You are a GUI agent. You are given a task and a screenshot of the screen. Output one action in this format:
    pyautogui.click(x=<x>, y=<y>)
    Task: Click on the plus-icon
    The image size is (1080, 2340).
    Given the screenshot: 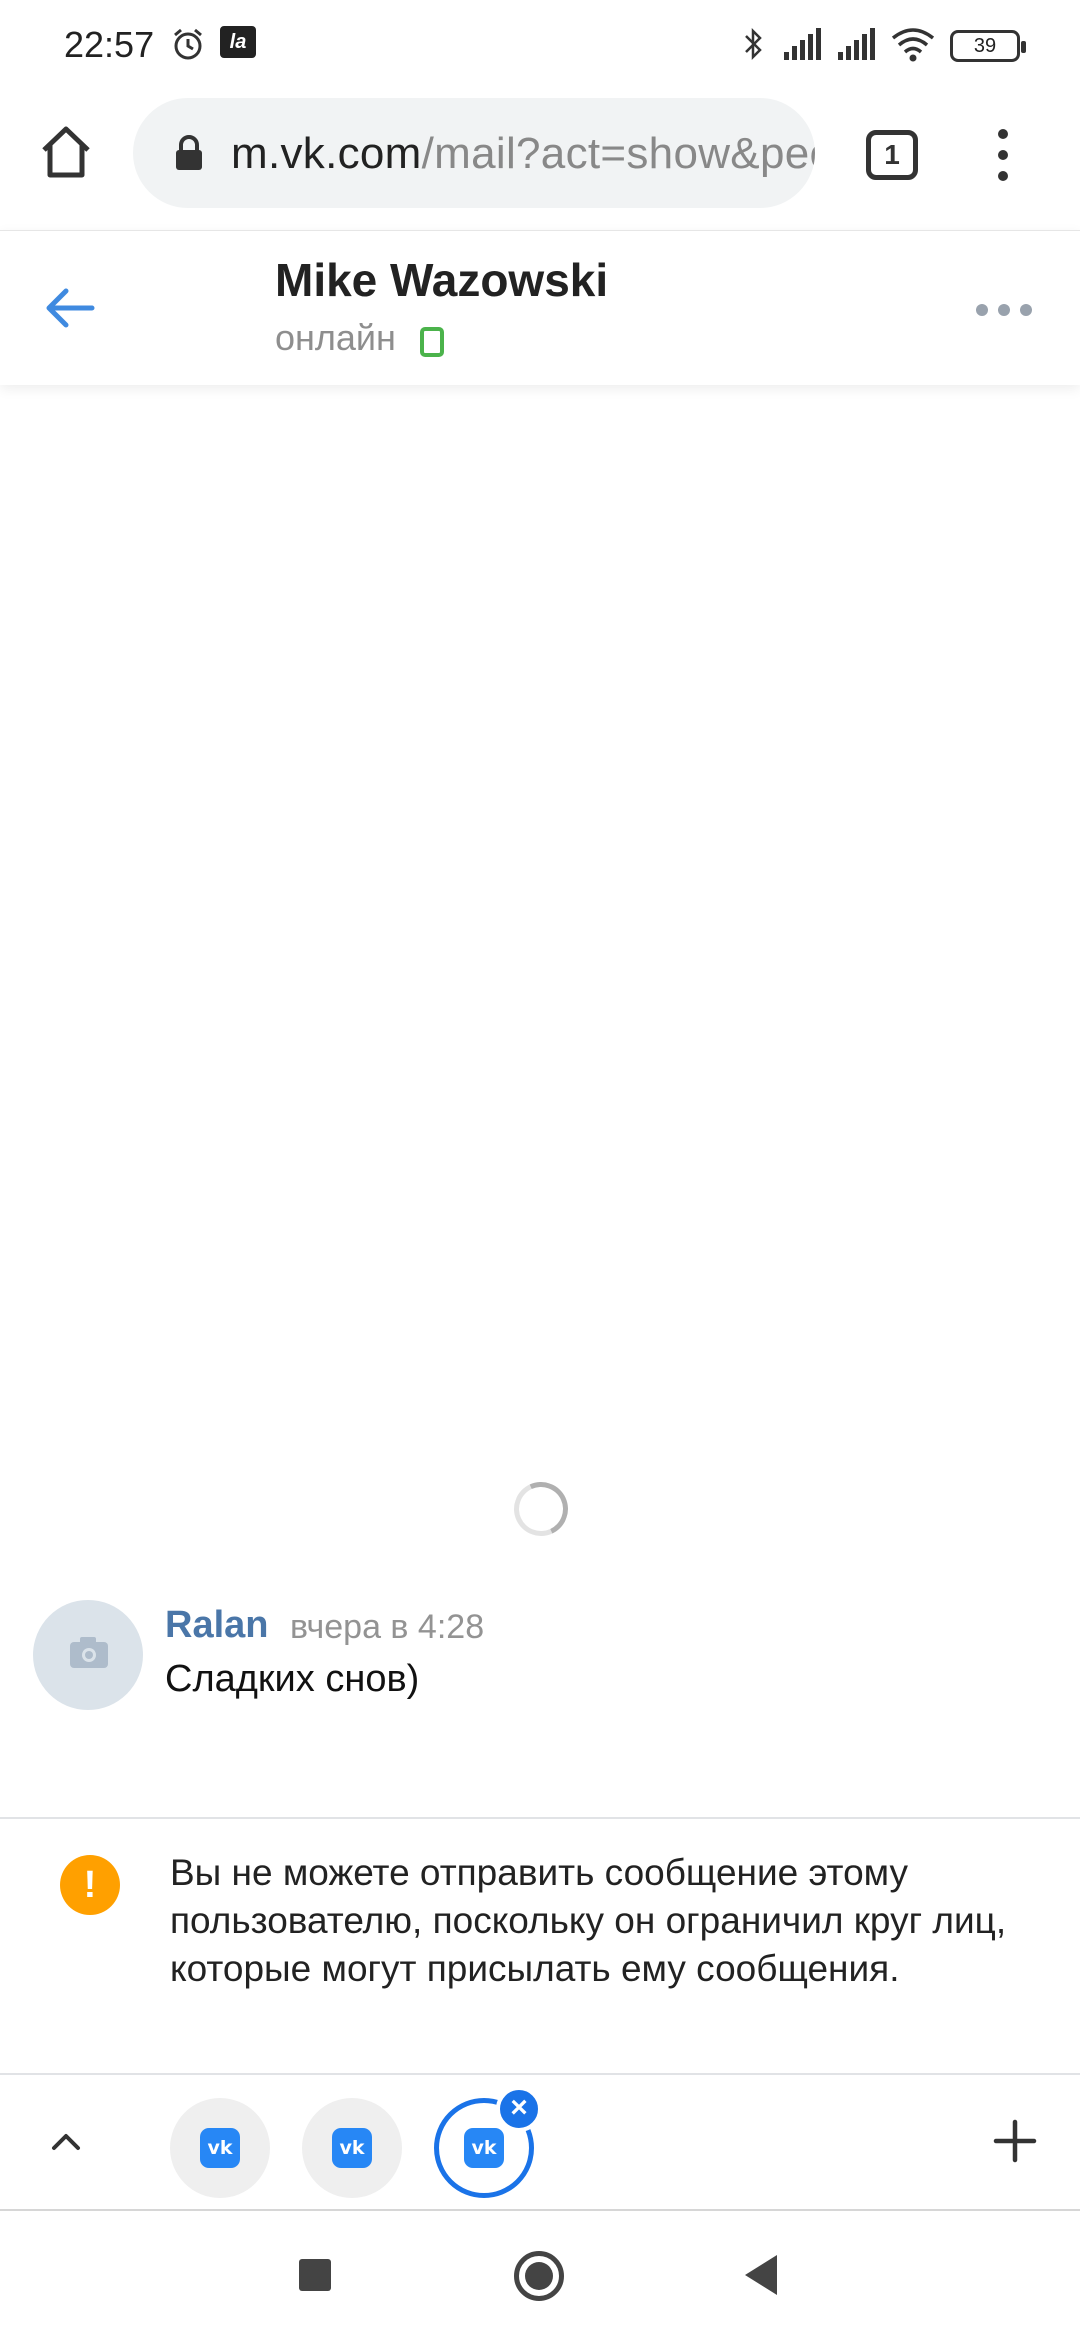 What is the action you would take?
    pyautogui.click(x=1015, y=2141)
    